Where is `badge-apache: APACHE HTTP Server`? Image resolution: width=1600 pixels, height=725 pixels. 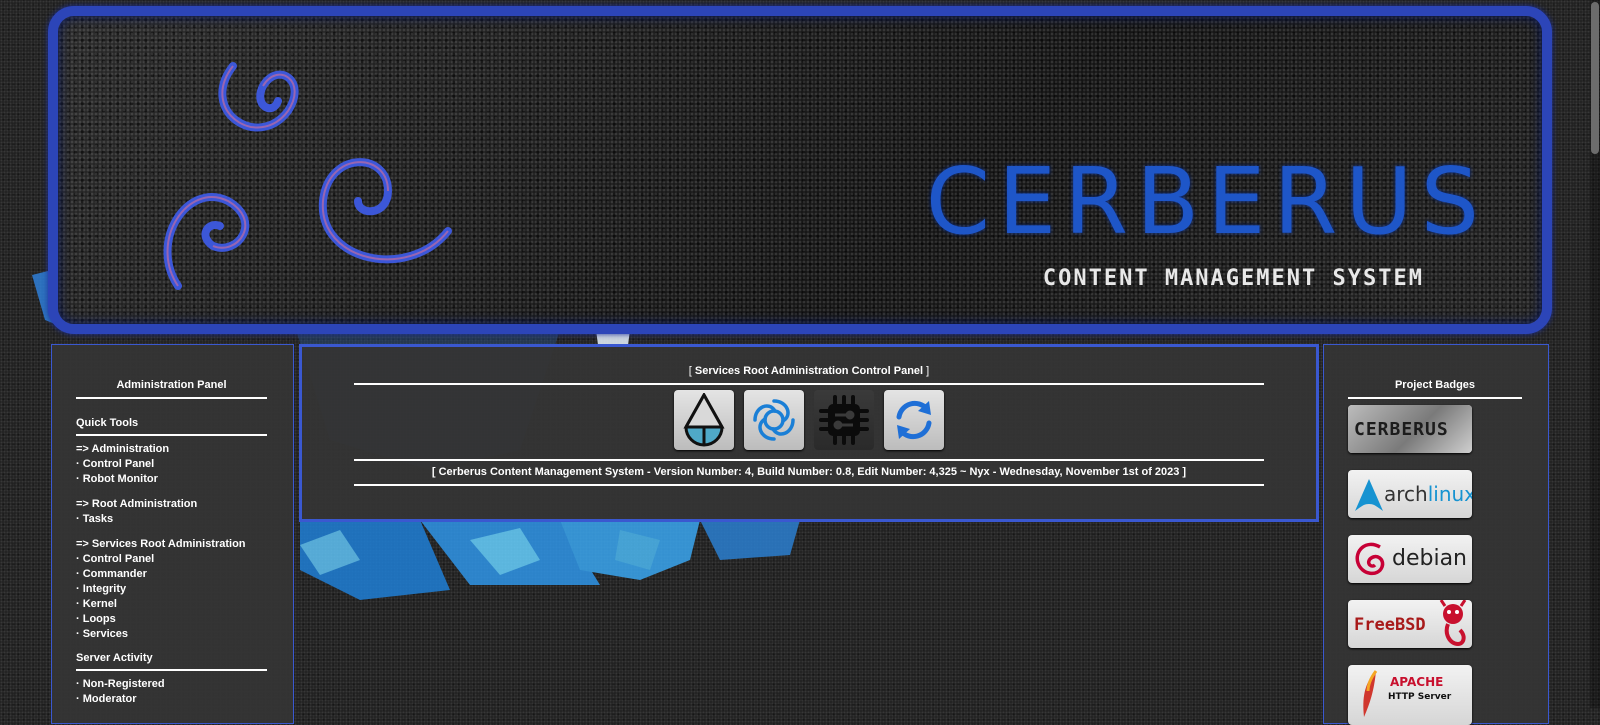
badge-apache: APACHE HTTP Server is located at coordinates (1410, 695).